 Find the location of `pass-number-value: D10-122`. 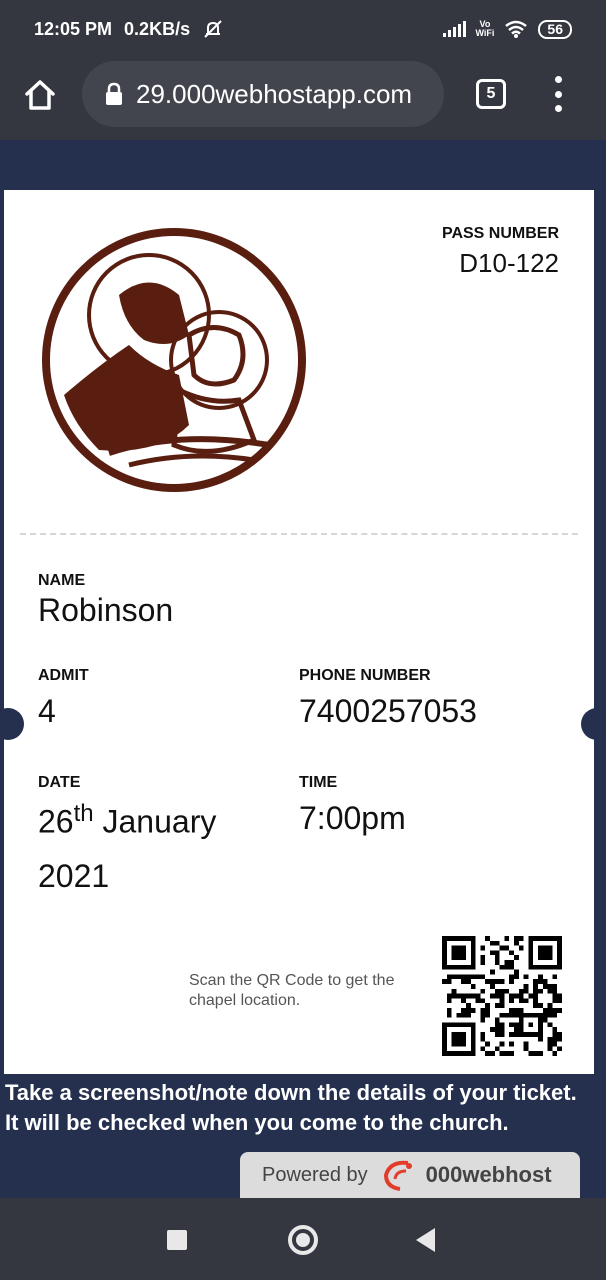

pass-number-value: D10-122 is located at coordinates (509, 263).